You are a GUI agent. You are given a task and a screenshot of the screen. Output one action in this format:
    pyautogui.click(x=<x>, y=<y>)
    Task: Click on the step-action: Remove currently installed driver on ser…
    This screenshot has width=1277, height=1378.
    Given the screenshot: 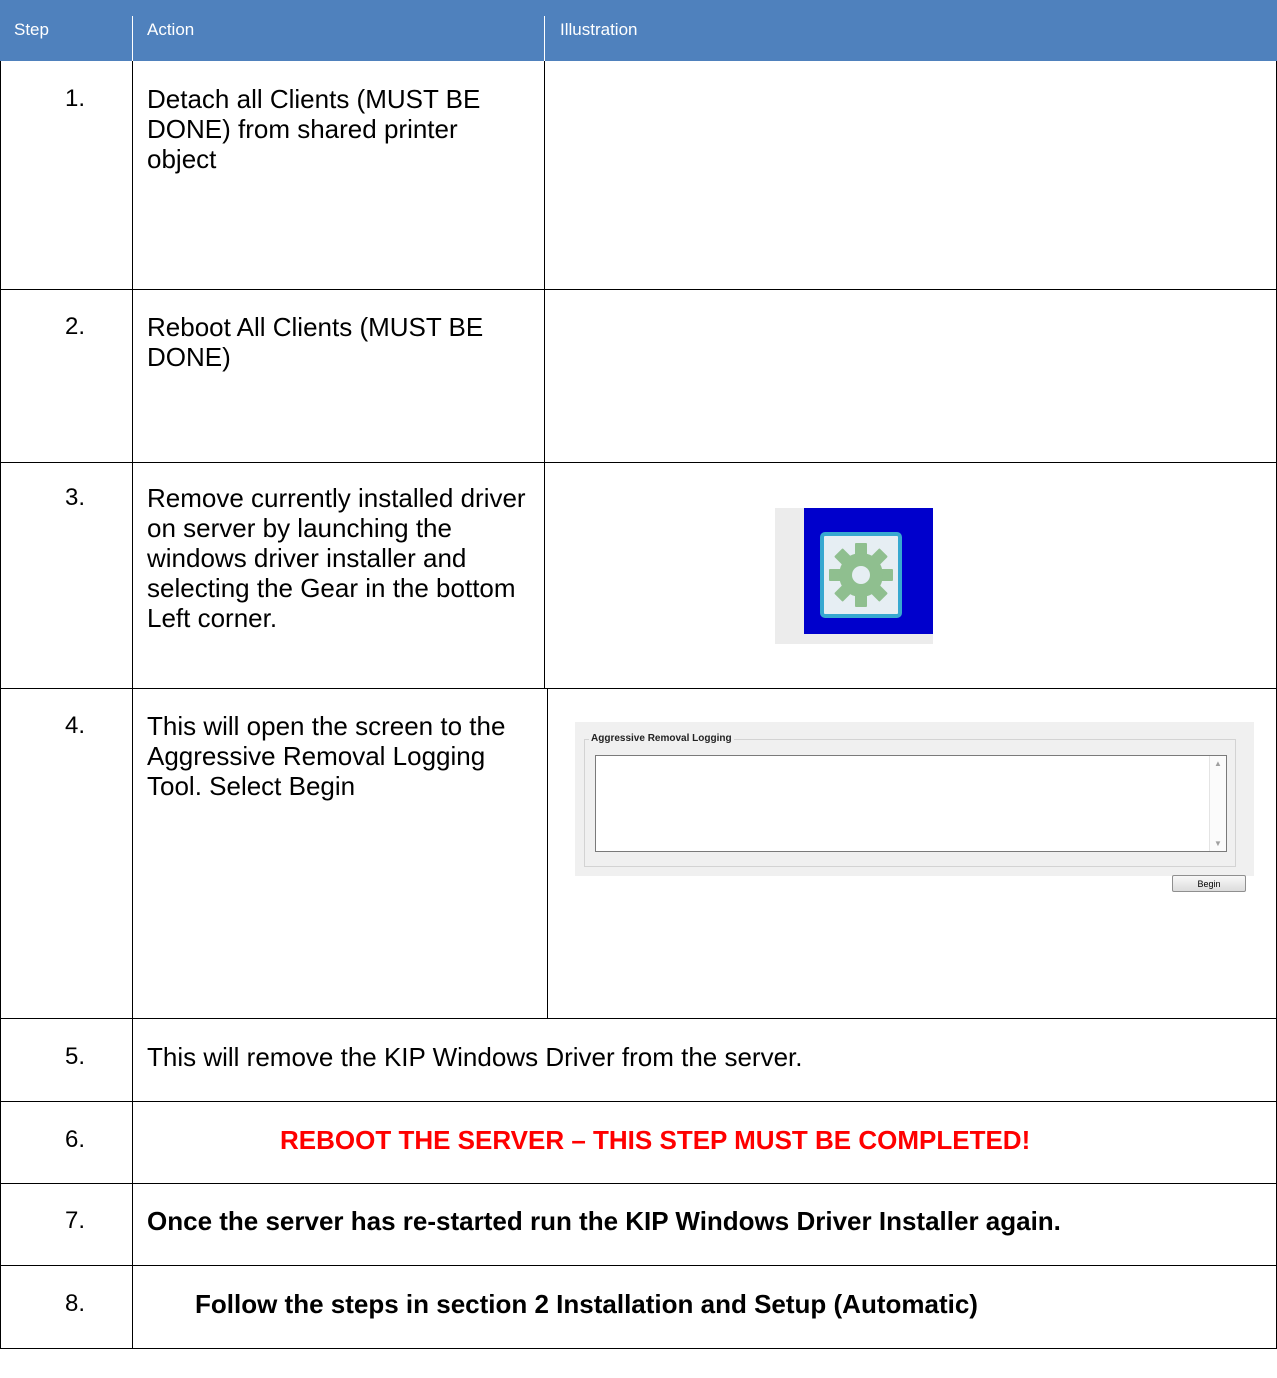 What is the action you would take?
    pyautogui.click(x=336, y=558)
    